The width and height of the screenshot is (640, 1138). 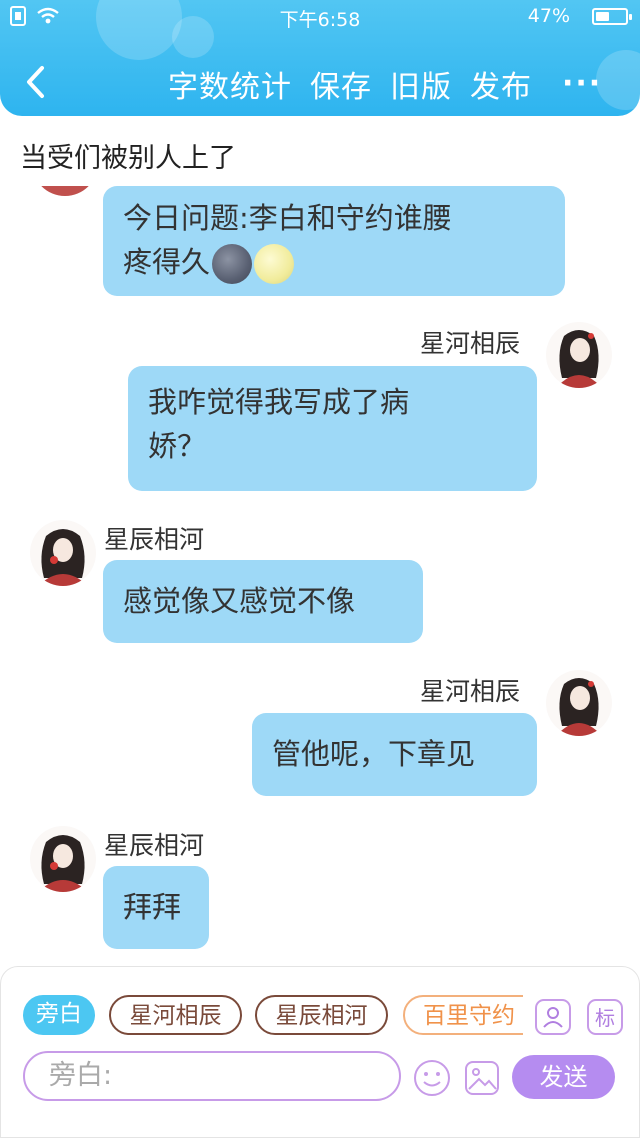 I want to click on old-version-button: 旧版, so click(x=421, y=84).